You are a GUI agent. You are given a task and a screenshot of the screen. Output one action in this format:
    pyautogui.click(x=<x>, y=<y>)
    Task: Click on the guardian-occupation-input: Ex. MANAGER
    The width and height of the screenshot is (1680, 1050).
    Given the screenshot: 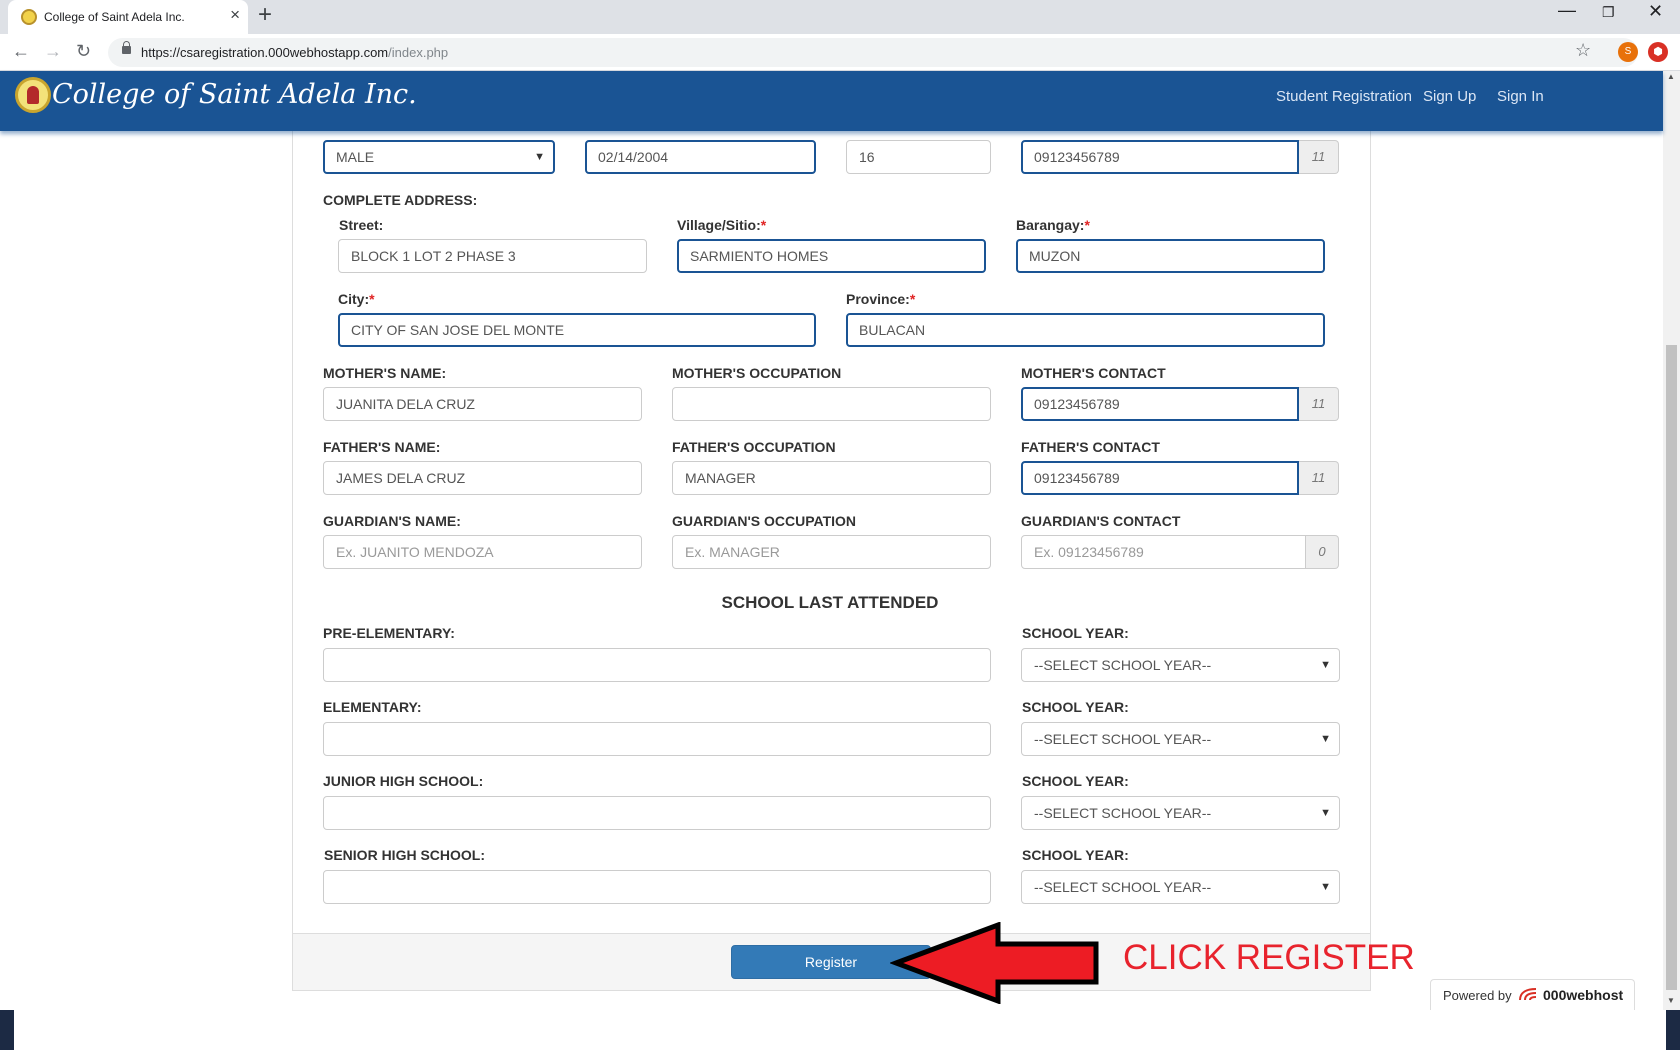 What is the action you would take?
    pyautogui.click(x=831, y=552)
    